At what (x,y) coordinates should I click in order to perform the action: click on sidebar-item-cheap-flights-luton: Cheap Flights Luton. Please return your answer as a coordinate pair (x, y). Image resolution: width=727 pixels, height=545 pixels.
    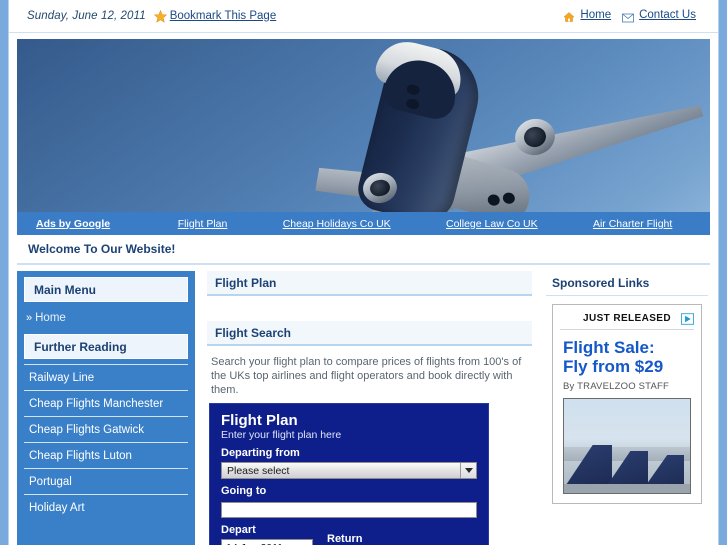
    Looking at the image, I should click on (106, 455).